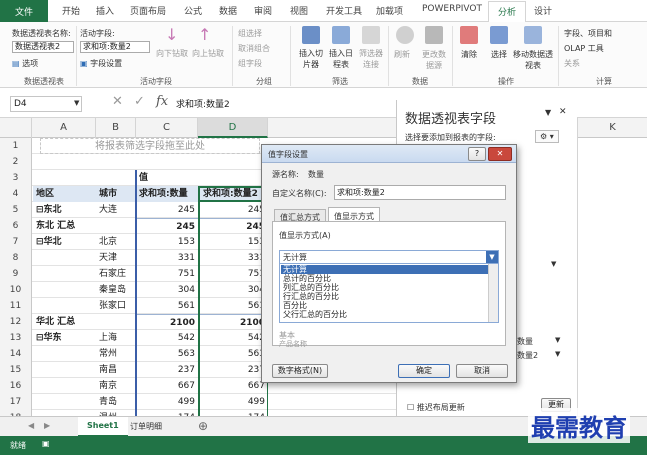 This screenshot has height=455, width=647. I want to click on relationships-button: 关系, so click(572, 63).